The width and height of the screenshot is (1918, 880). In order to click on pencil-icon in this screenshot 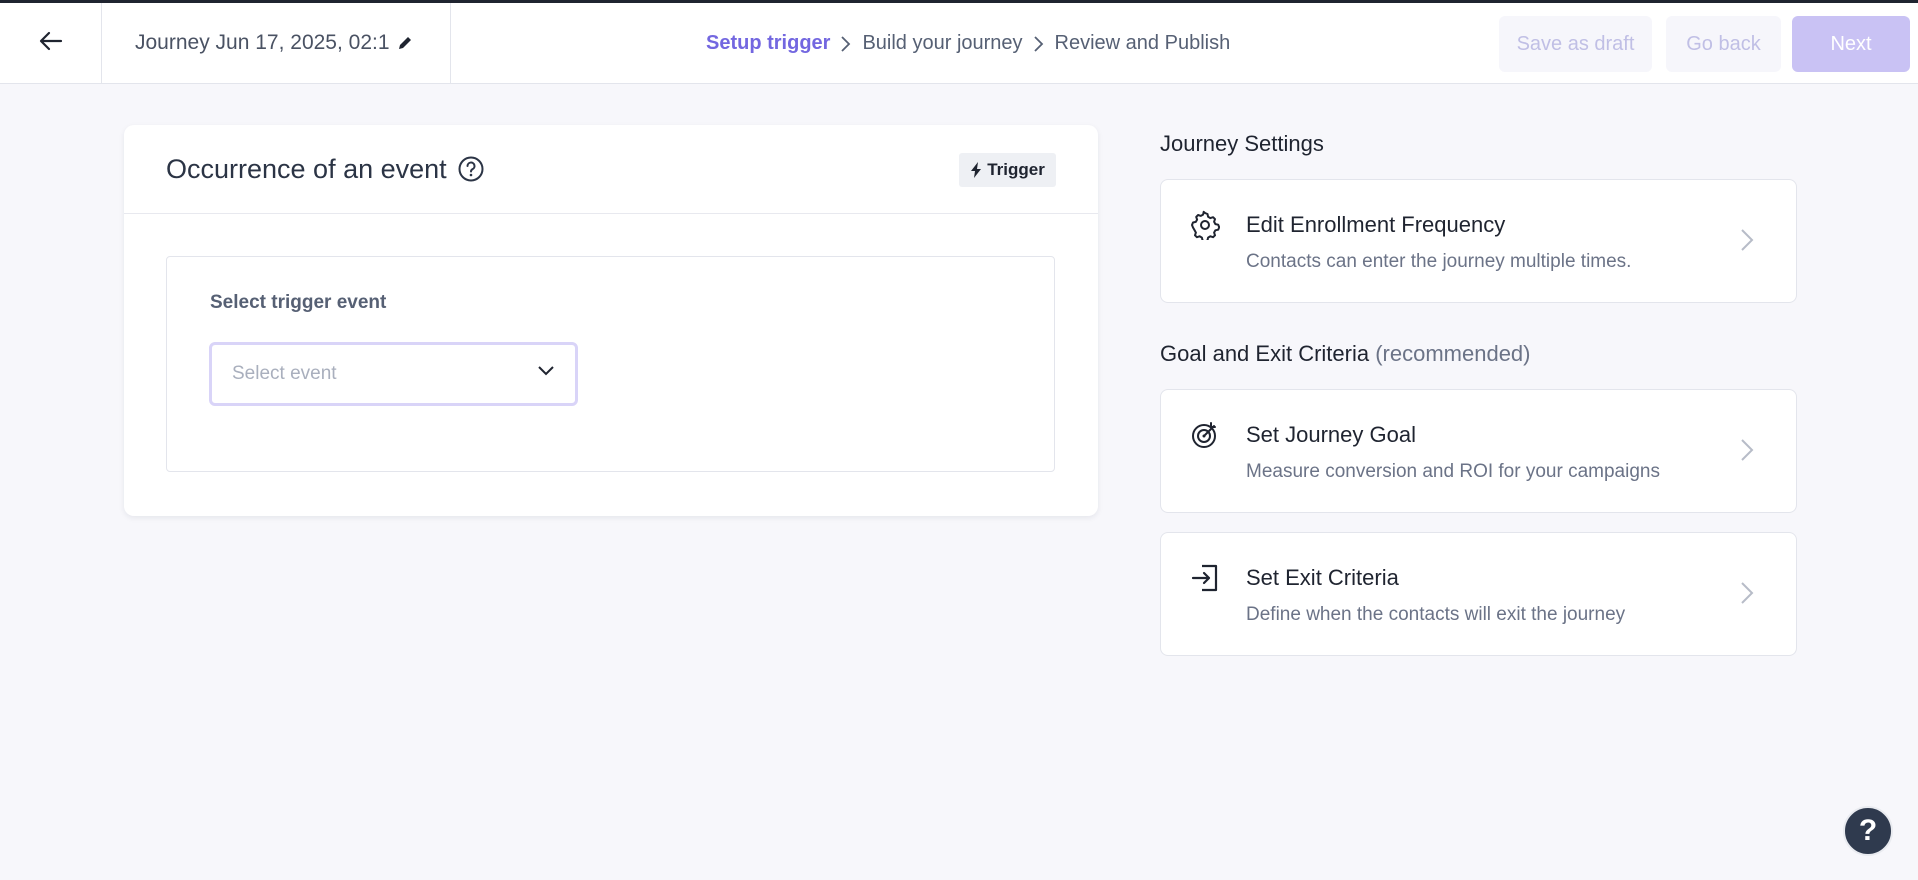, I will do `click(405, 43)`.